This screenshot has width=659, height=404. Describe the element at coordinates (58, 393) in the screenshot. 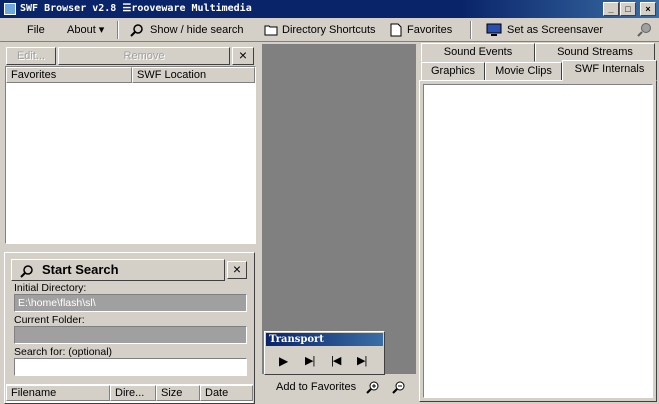

I see `column-header-filename: Filename` at that location.